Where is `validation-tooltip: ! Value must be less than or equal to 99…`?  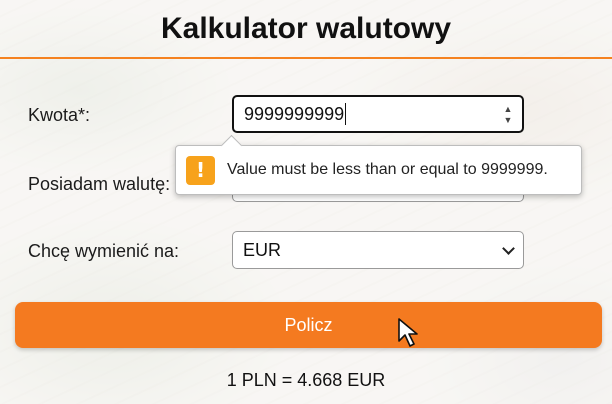 validation-tooltip: ! Value must be less than or equal to 99… is located at coordinates (378, 170).